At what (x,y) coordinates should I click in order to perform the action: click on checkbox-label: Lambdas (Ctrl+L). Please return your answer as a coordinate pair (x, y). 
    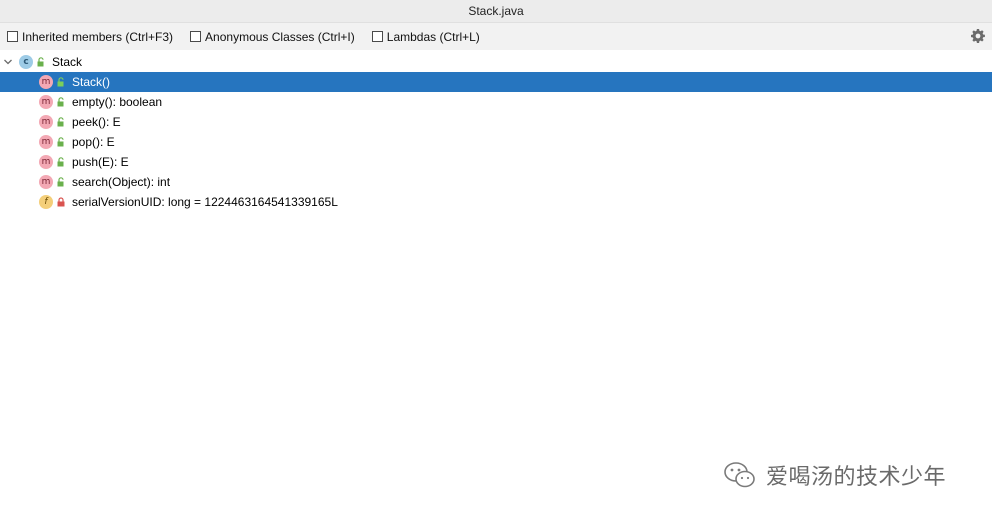
    Looking at the image, I should click on (433, 36).